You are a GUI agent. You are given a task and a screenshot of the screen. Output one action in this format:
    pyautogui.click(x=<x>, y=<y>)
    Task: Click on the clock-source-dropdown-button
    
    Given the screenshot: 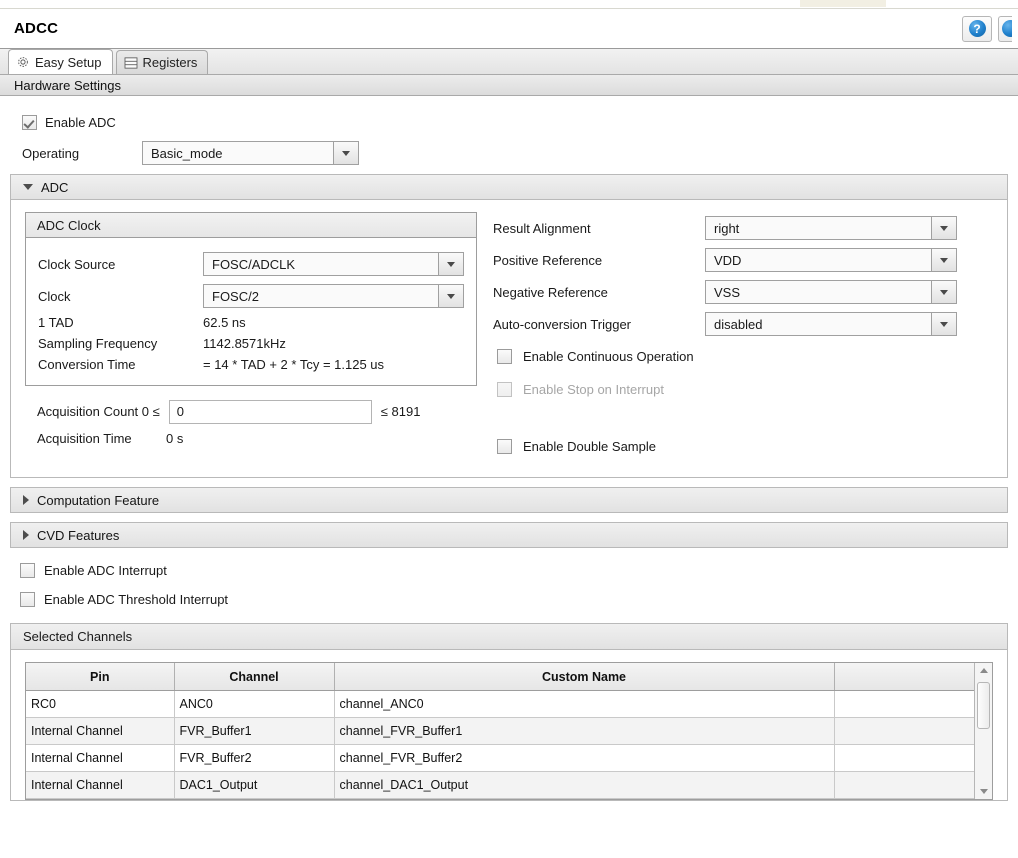 What is the action you would take?
    pyautogui.click(x=451, y=264)
    